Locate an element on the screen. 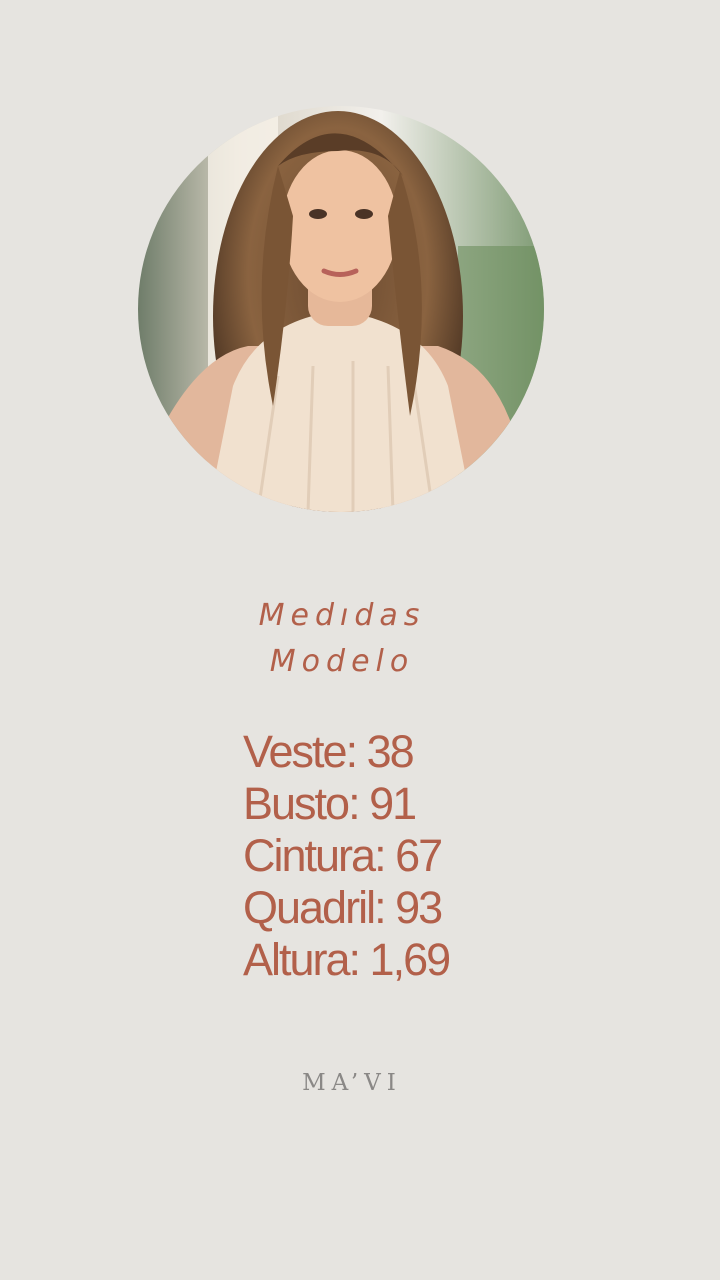 The image size is (720, 1280). title-line-2: Modelo is located at coordinates (342, 661).